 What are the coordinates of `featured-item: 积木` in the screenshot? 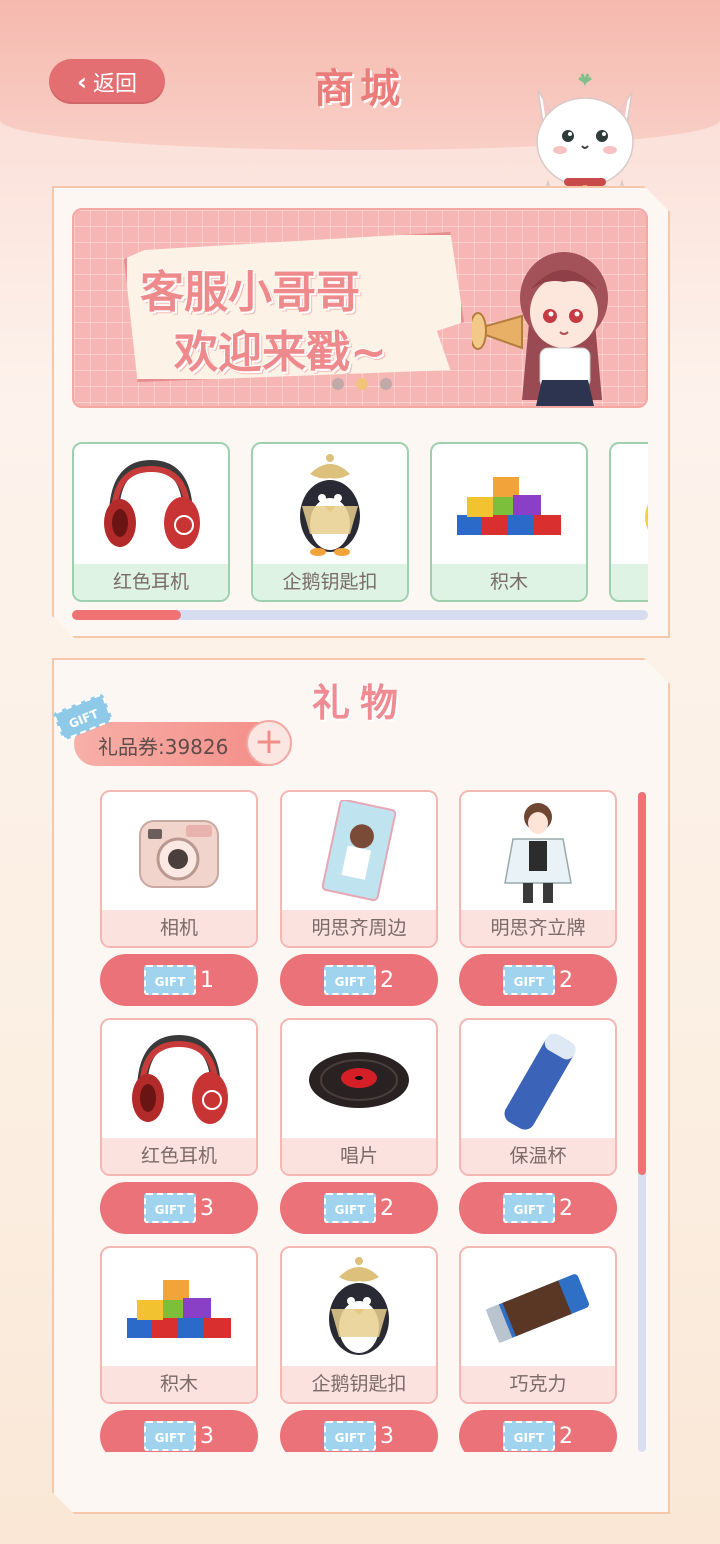 It's located at (509, 522).